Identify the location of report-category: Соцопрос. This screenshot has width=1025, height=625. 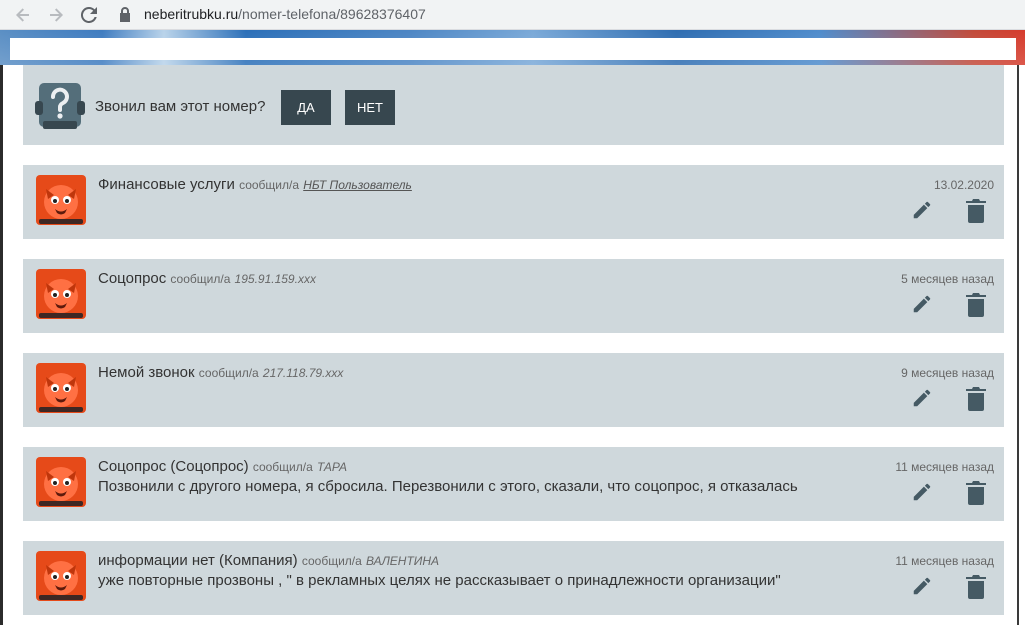
(132, 278).